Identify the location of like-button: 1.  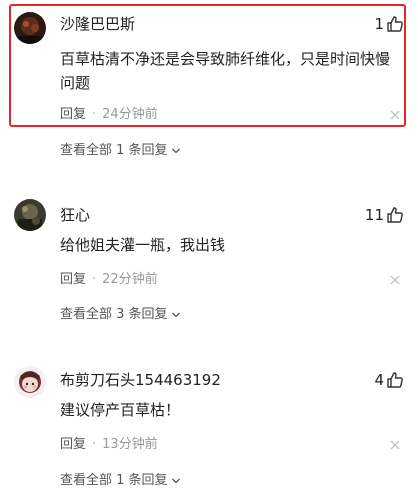
(389, 24).